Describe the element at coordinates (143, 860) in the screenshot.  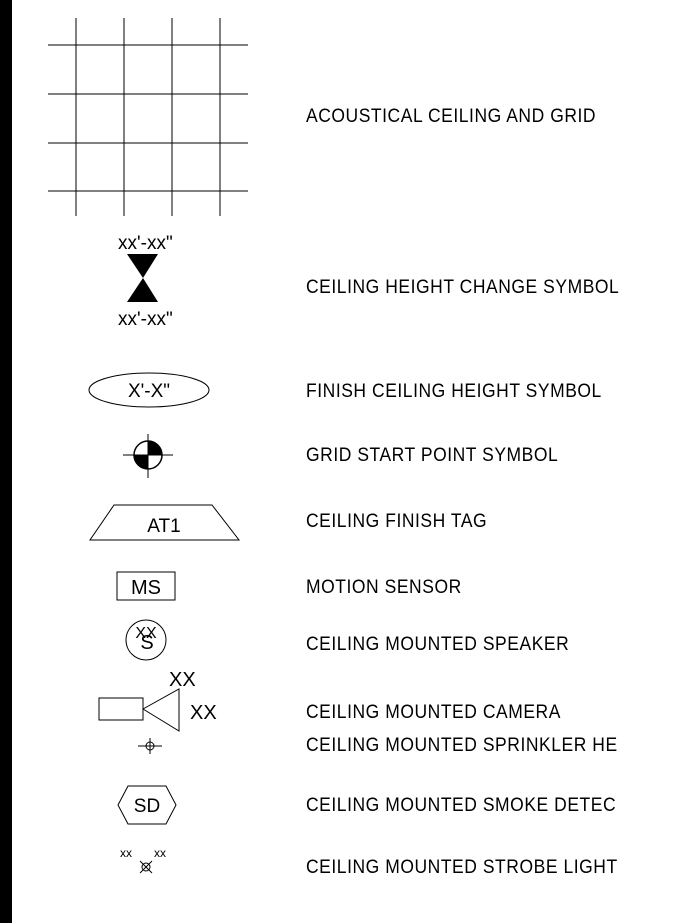
I see `strobe-icon: xx xx` at that location.